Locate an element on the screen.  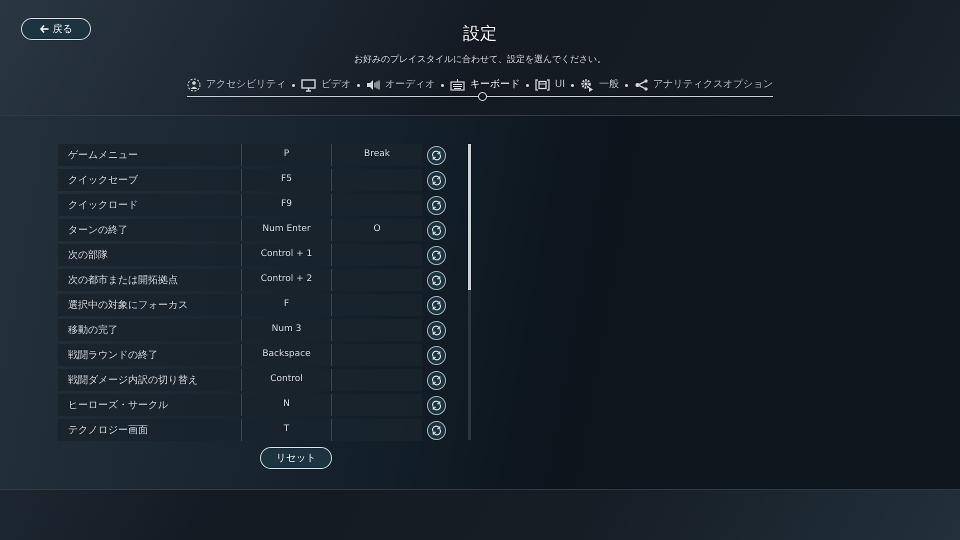
action-cell: 戦闘ラウンドの終了 is located at coordinates (149, 355).